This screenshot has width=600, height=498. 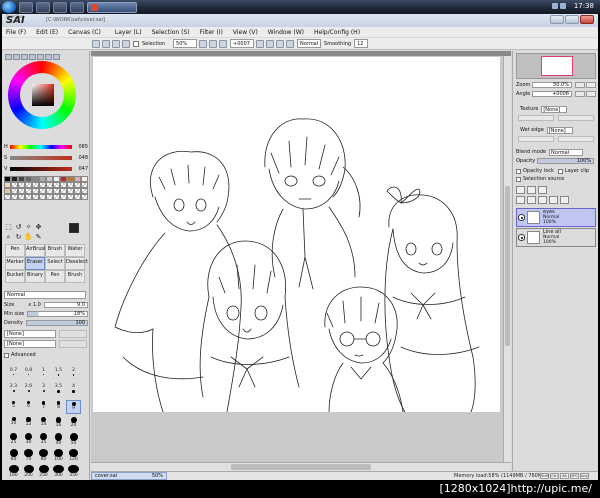 I want to click on lasso-icon: ↺, so click(x=18, y=227).